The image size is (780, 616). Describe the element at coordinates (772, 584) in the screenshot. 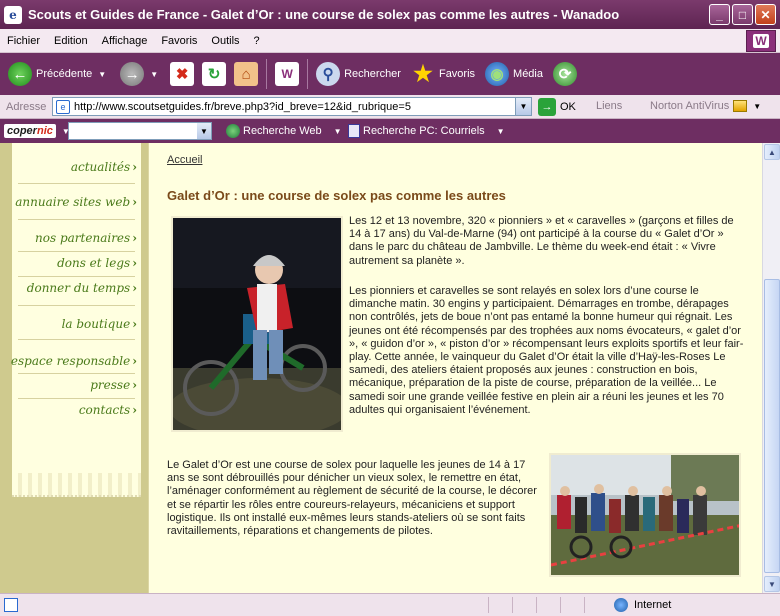

I see `scroll-down-icon: ▼` at that location.